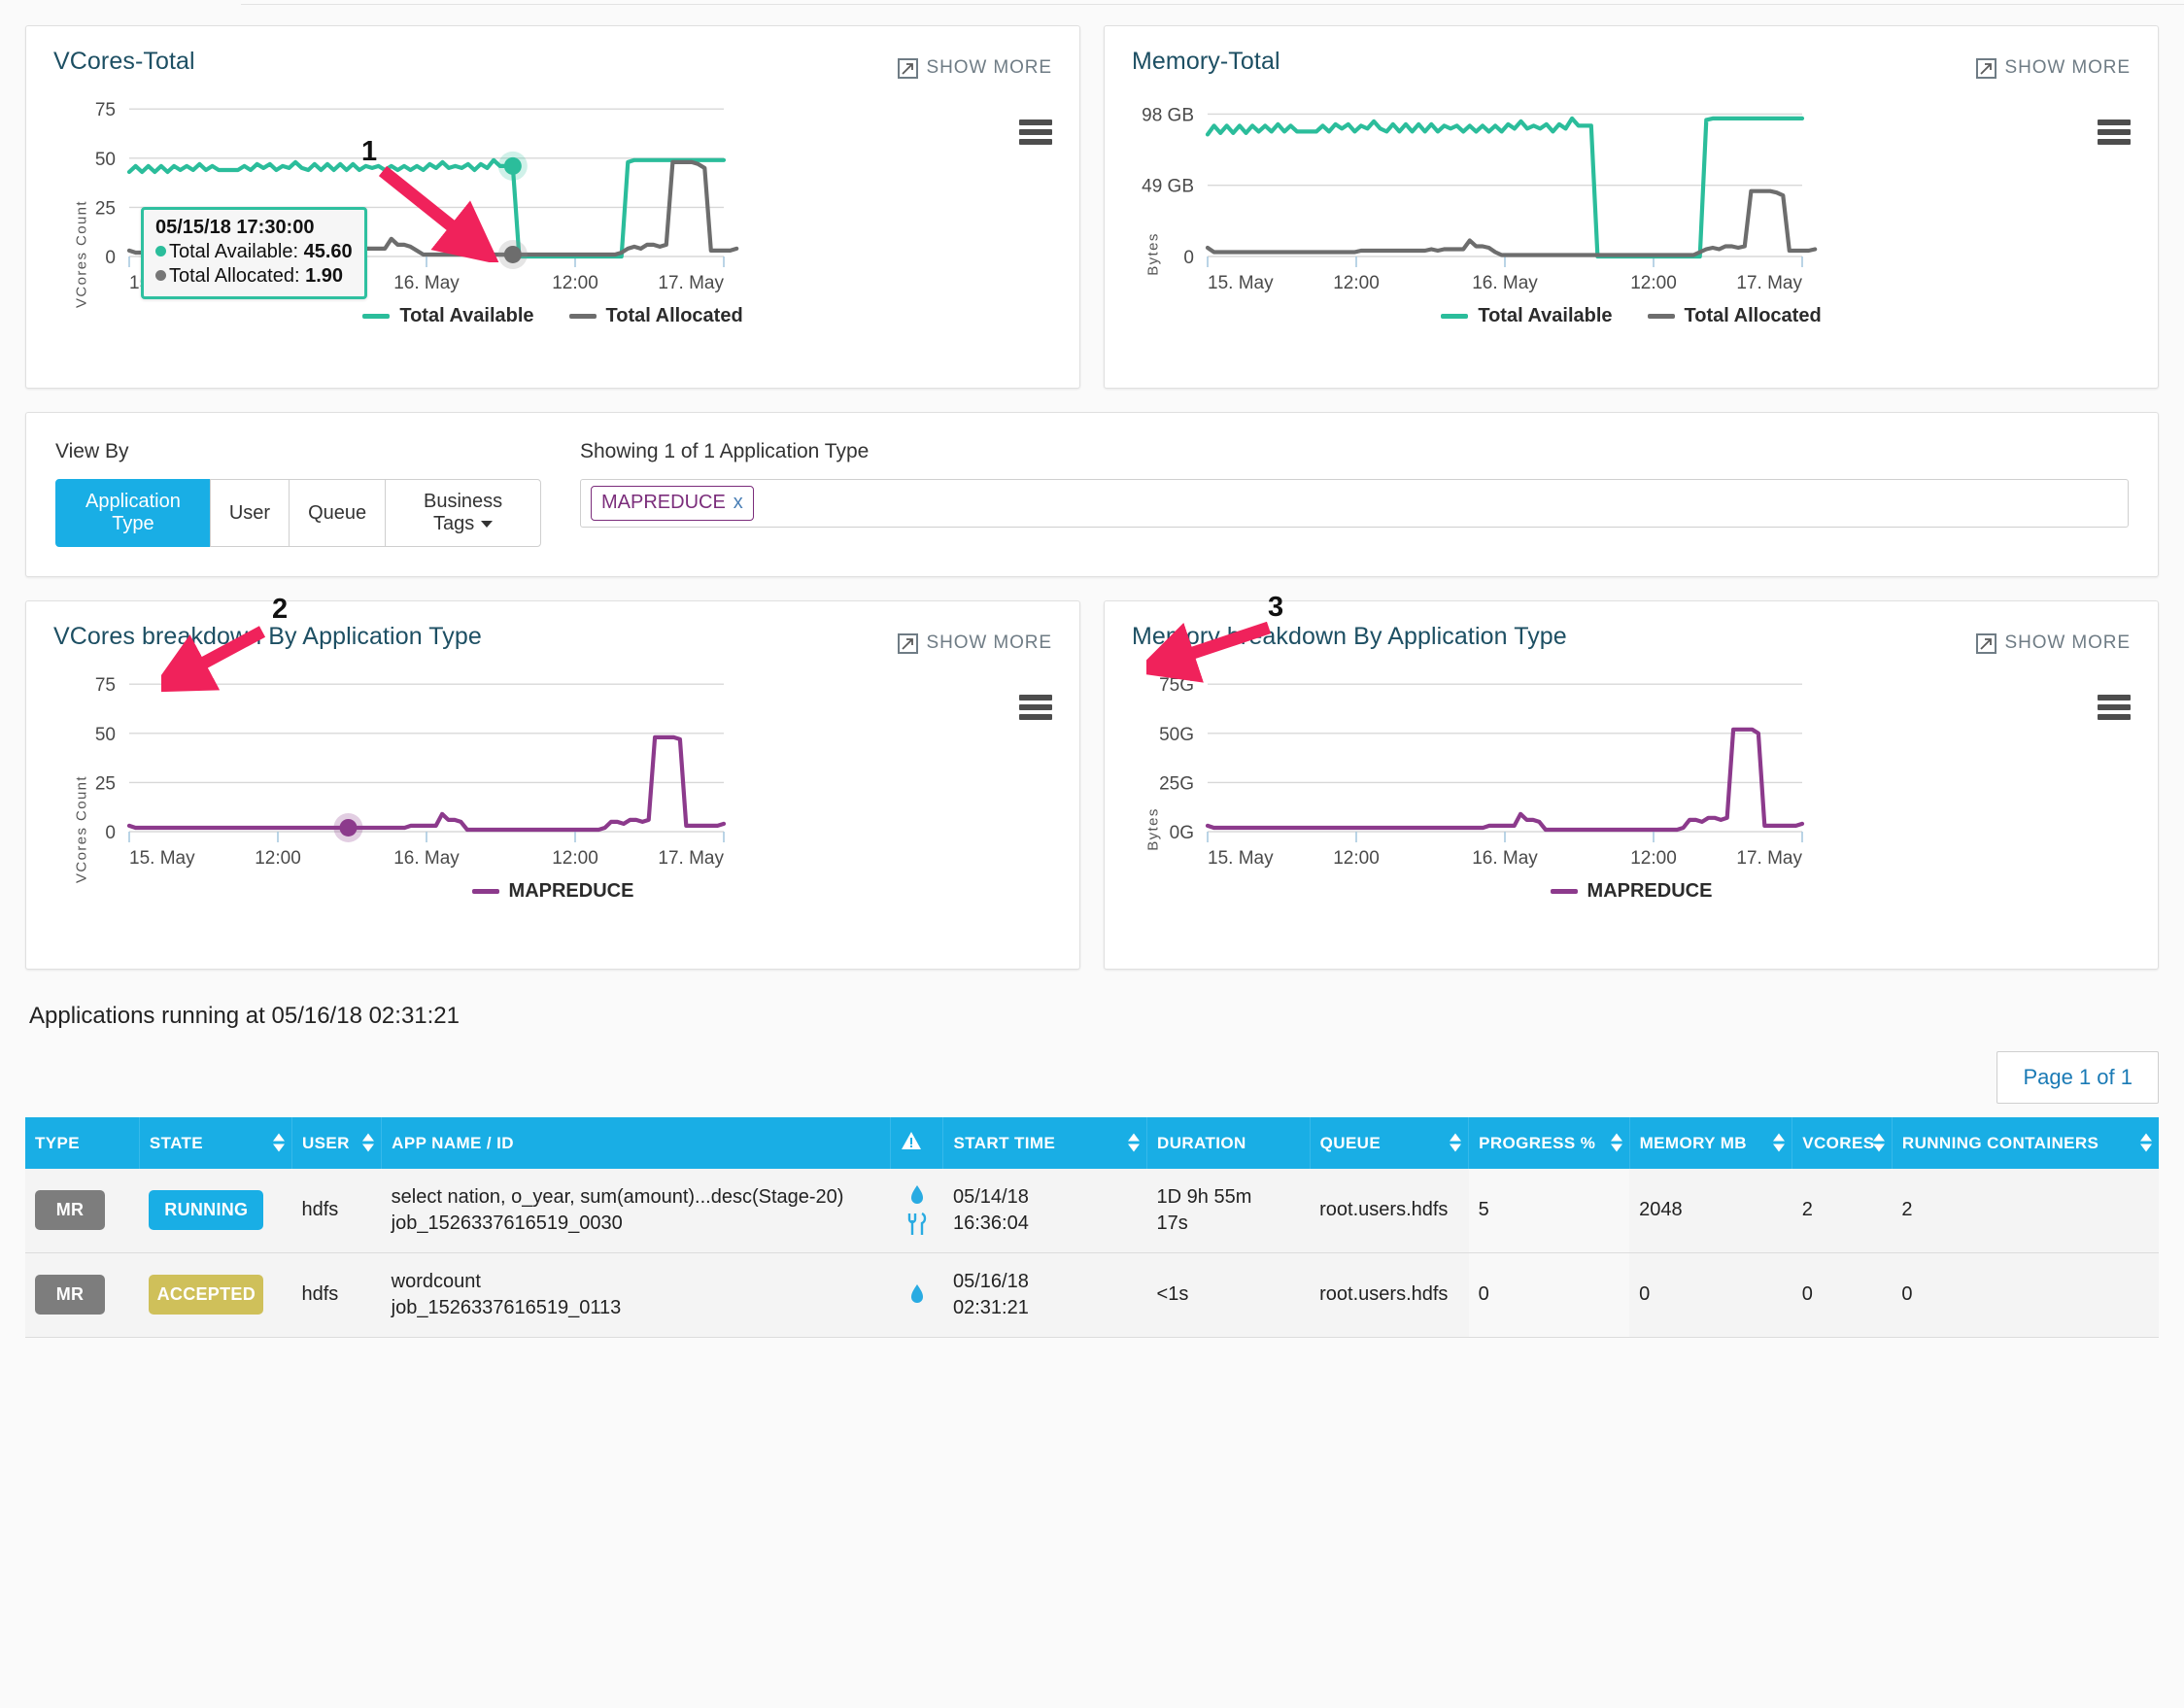 This screenshot has width=2184, height=1708. Describe the element at coordinates (1842, 1210) in the screenshot. I see `cell-vcores: 2` at that location.